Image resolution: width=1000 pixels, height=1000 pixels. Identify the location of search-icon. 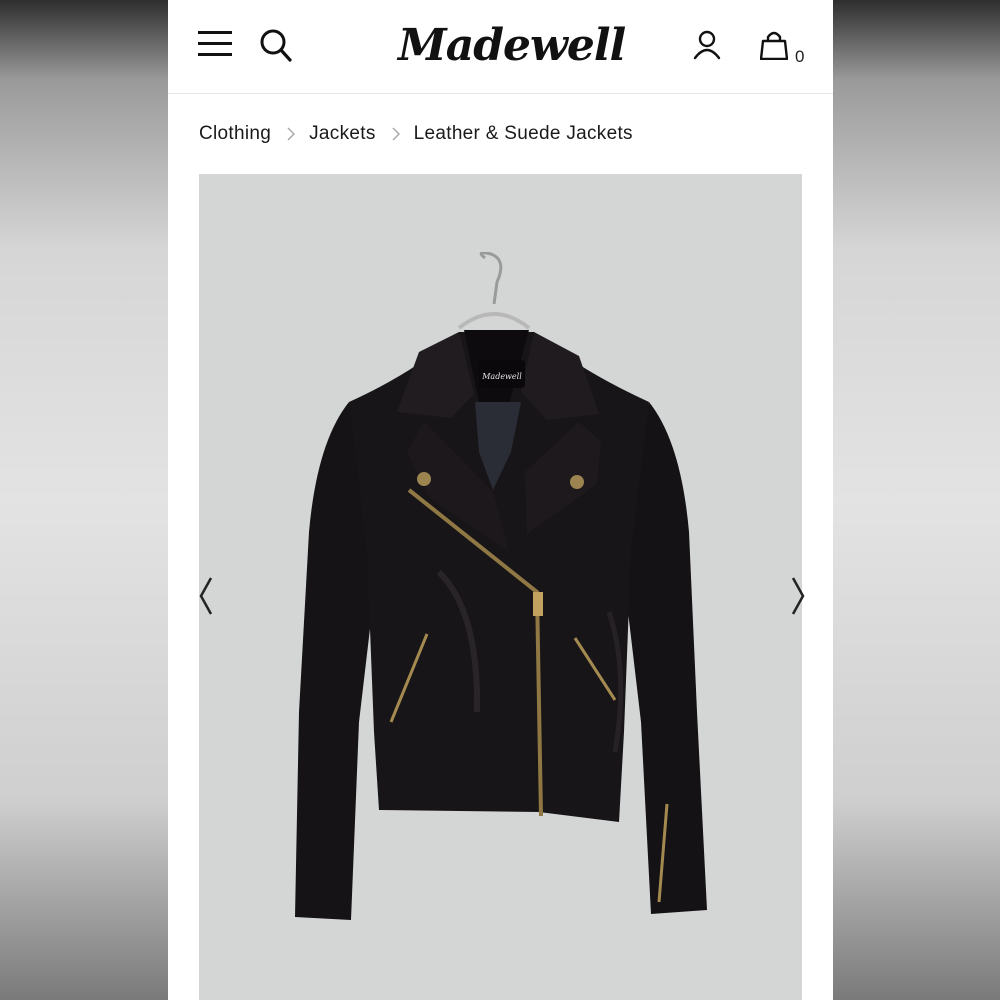
(276, 45).